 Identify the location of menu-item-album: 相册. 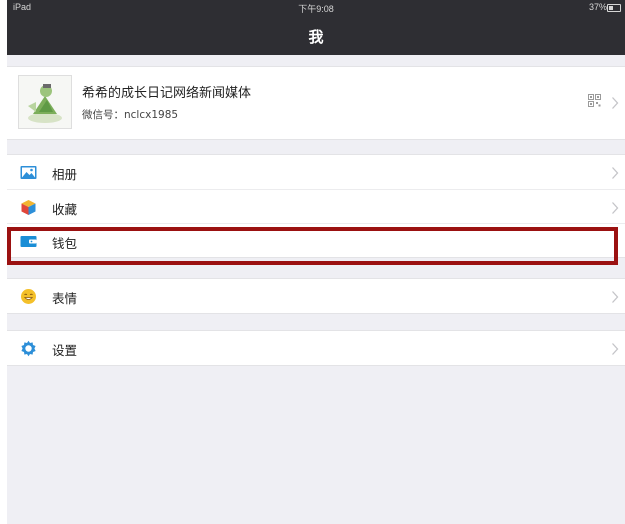
(316, 172).